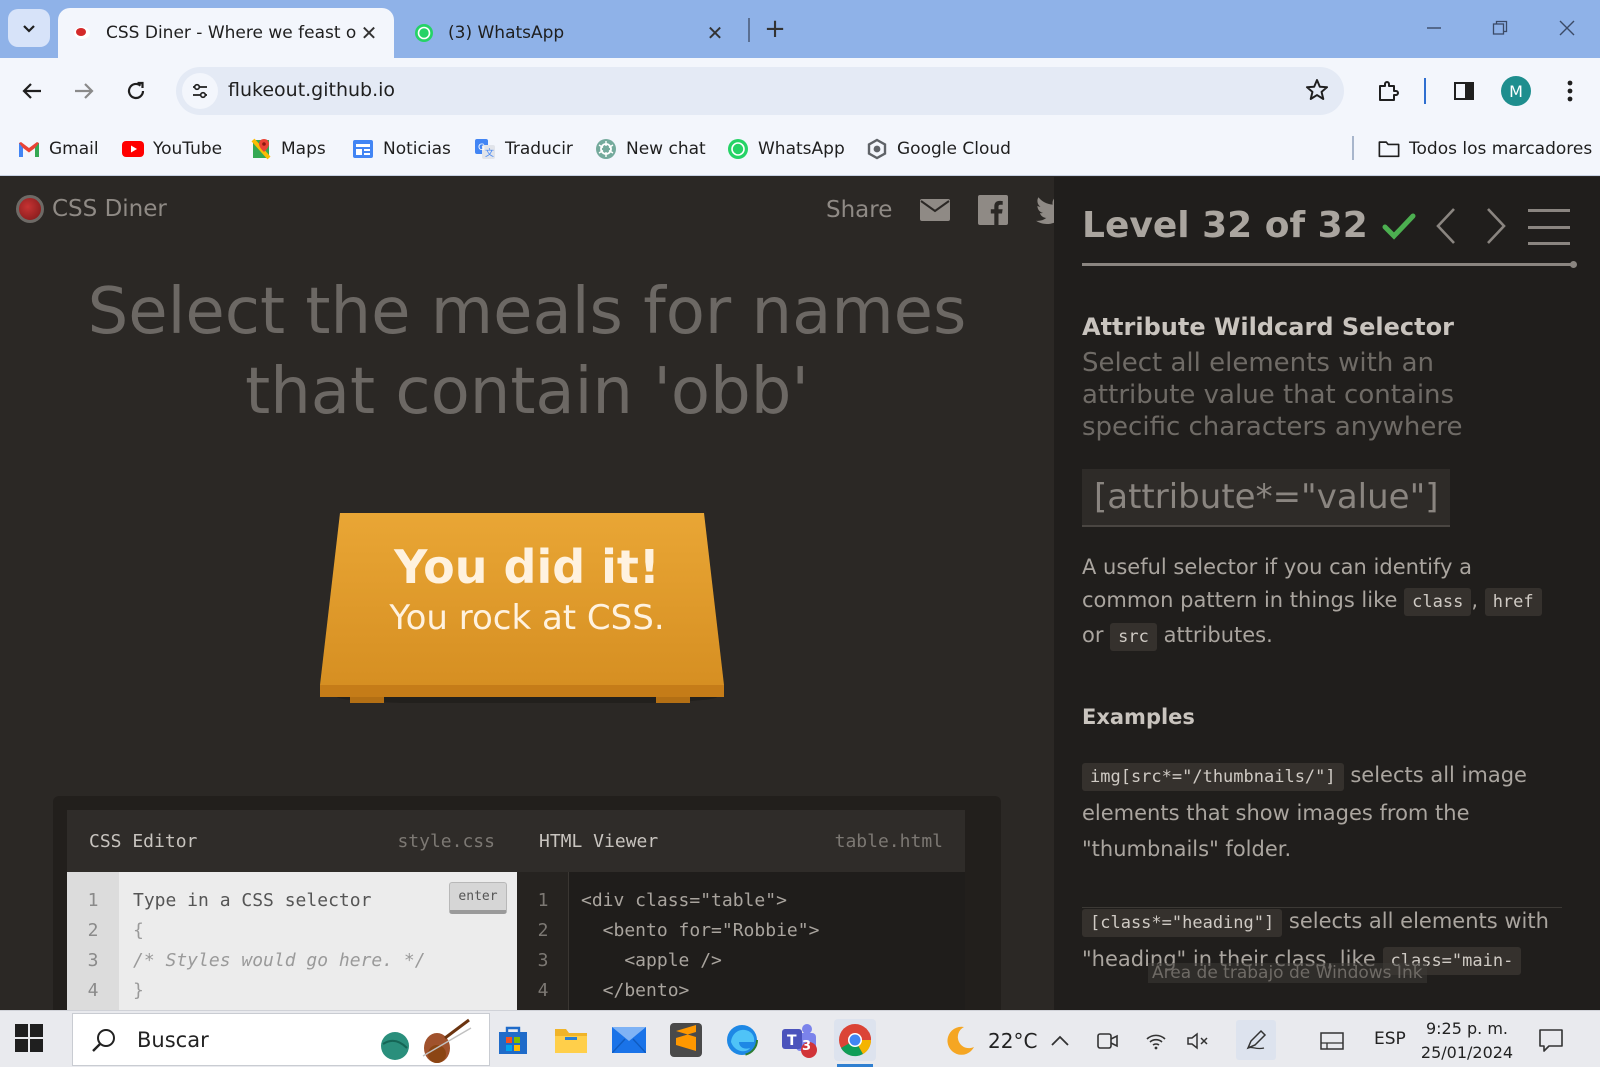 This screenshot has height=1067, width=1600. I want to click on bookmark-noticias: Noticias, so click(401, 149).